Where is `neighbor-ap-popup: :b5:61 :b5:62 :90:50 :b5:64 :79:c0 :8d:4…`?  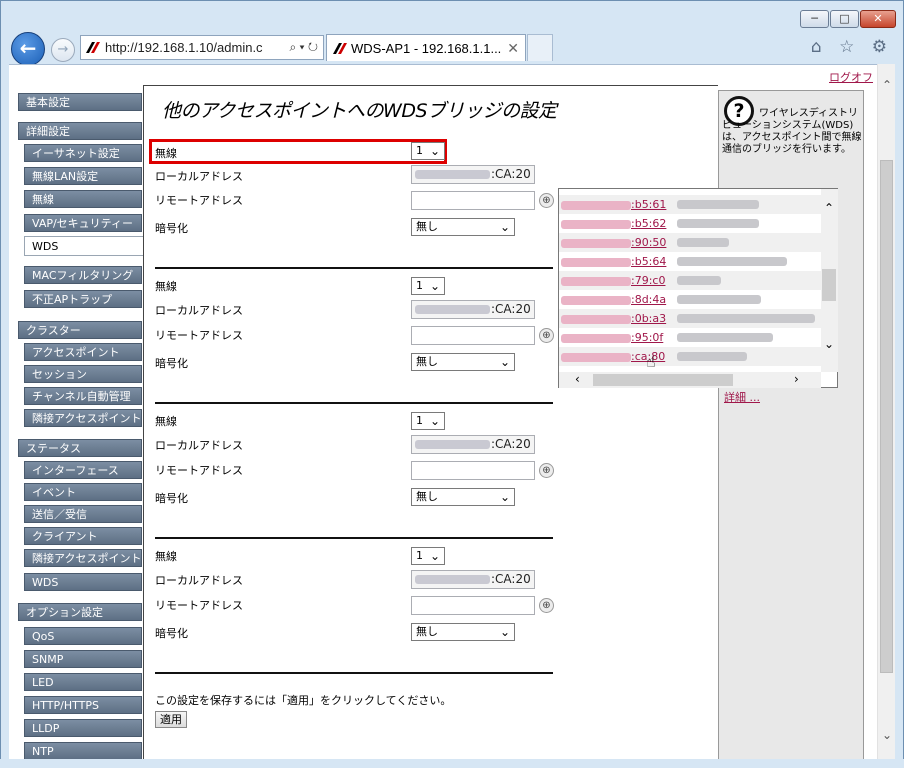
neighbor-ap-popup: :b5:61 :b5:62 :90:50 :b5:64 :79:c0 :8d:4… is located at coordinates (698, 288).